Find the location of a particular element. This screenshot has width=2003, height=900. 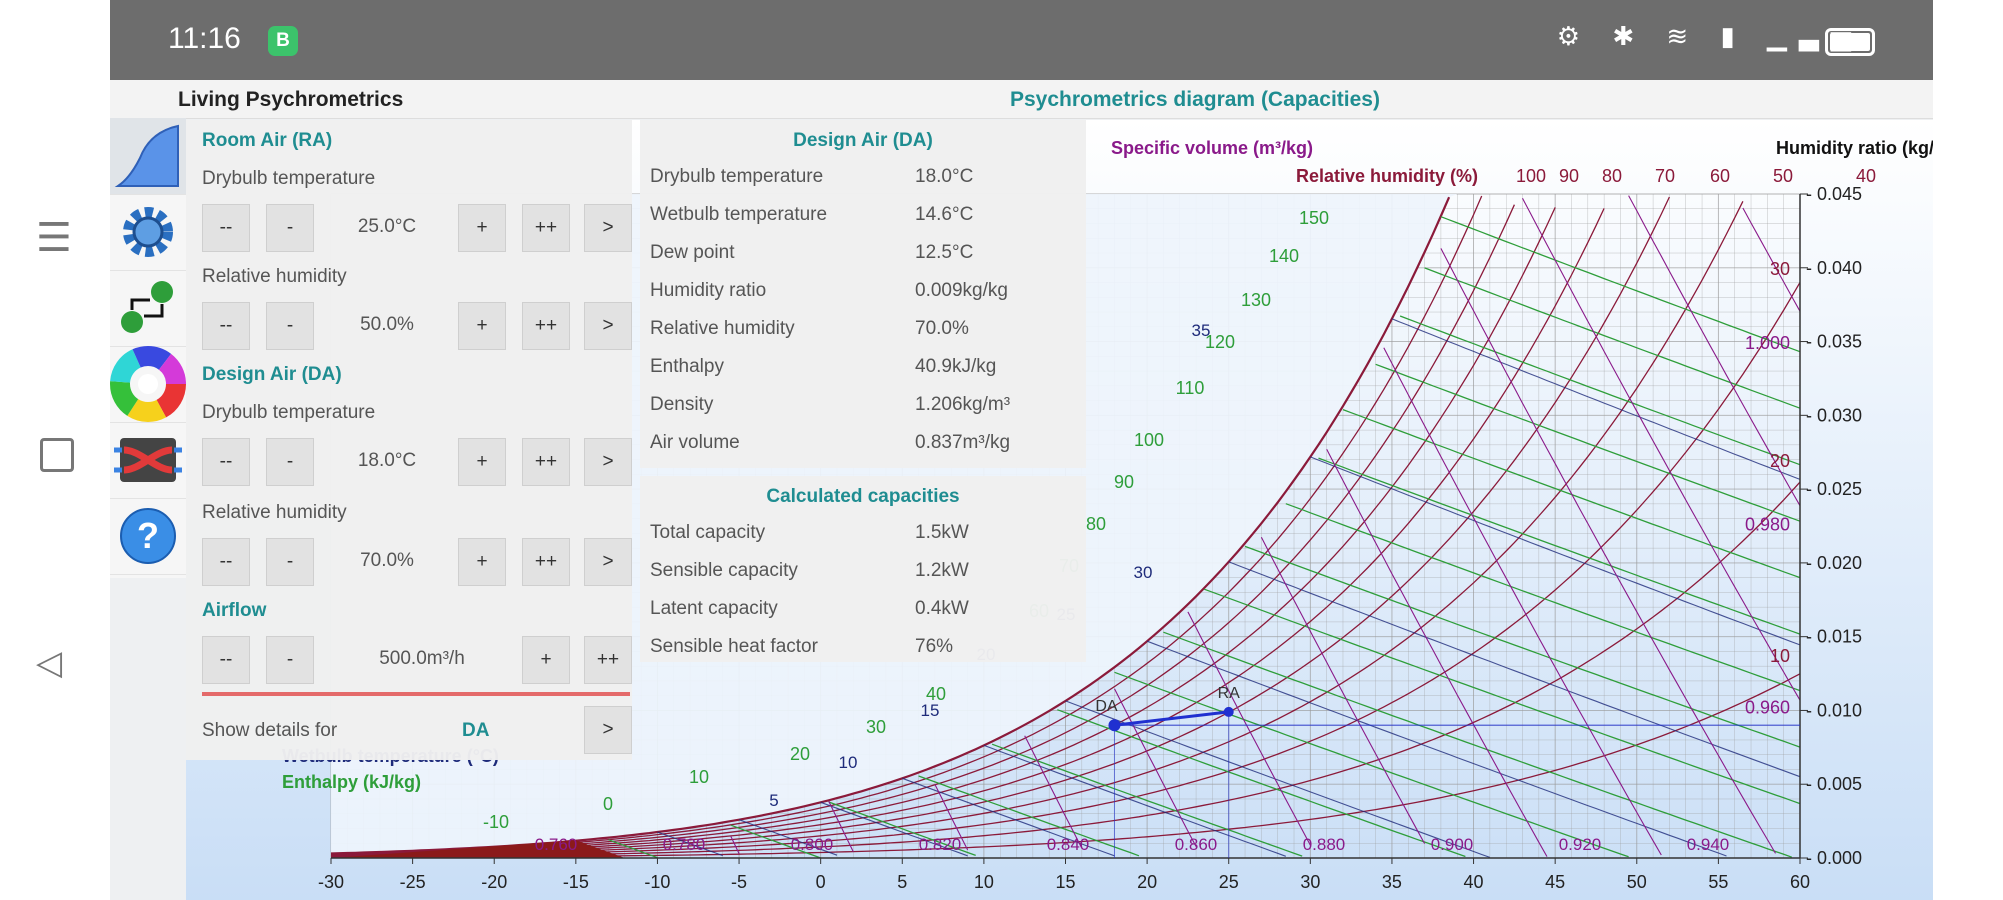

details-label: Show details for is located at coordinates (270, 730).